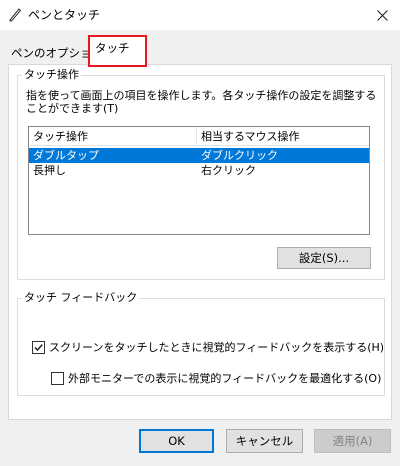  I want to click on list-item-mouse: ダブルクリック, so click(239, 155).